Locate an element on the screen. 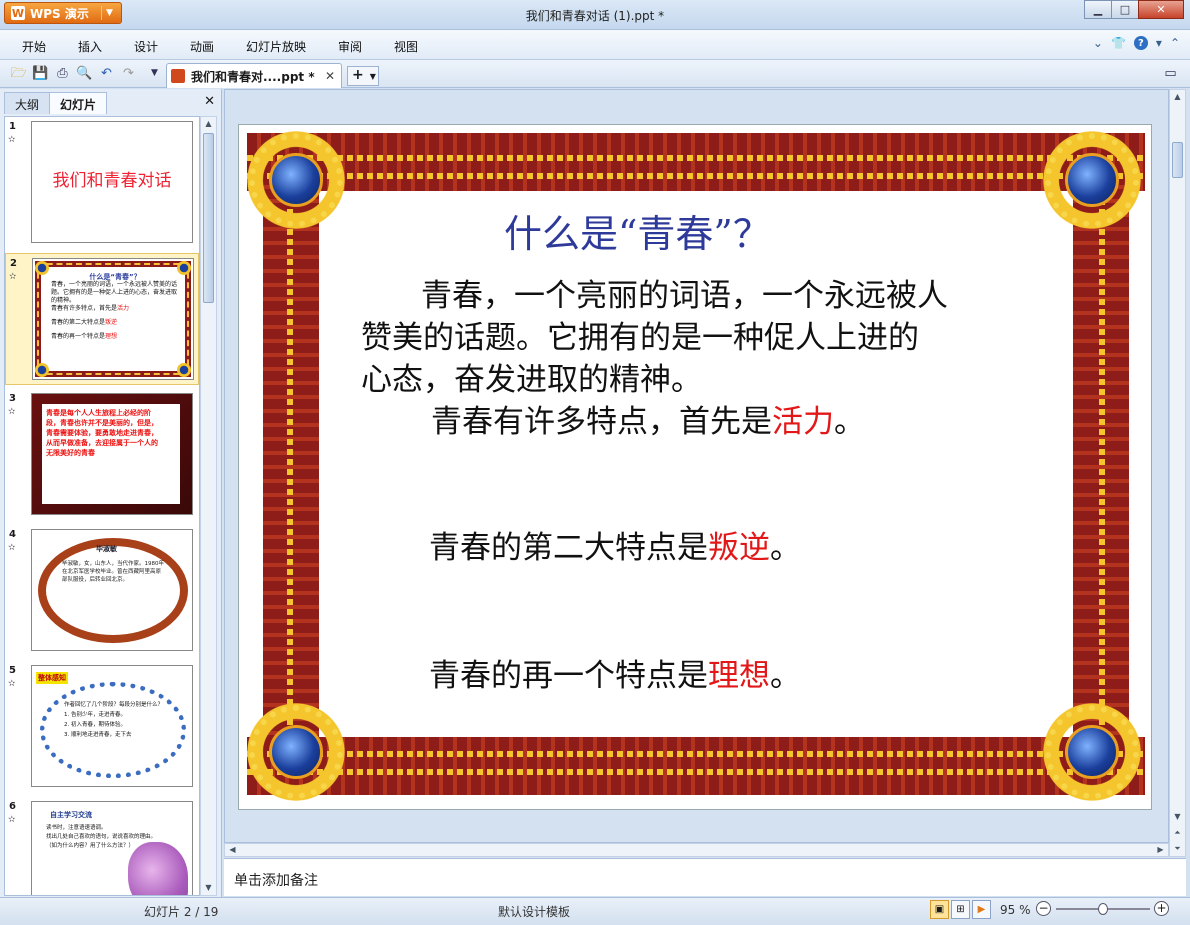  thumbnail-title: 毕淑敏 is located at coordinates (106, 549).